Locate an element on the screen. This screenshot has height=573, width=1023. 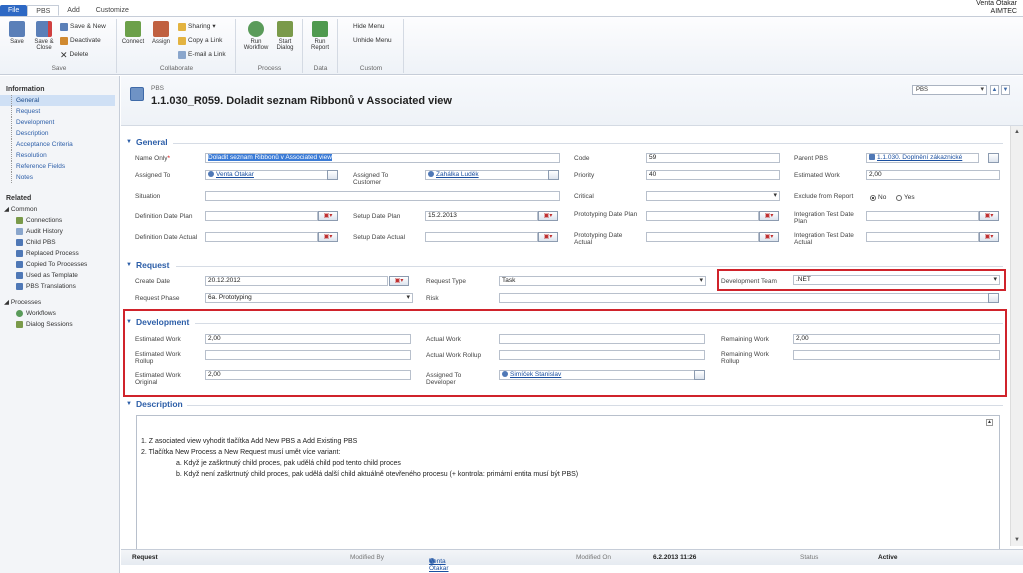
nav-item-notes: Notes is located at coordinates (59, 177).